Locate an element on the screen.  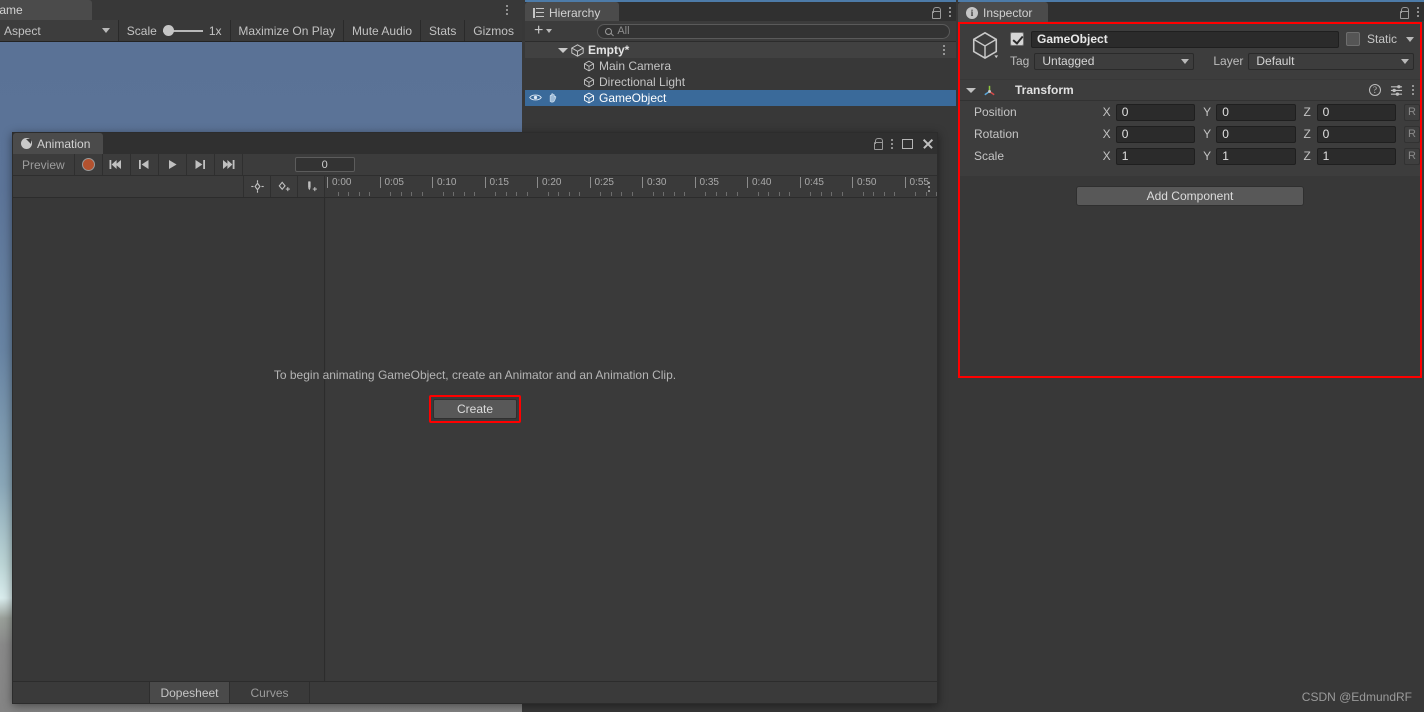
position-z-input: 0 is located at coordinates (1356, 112).